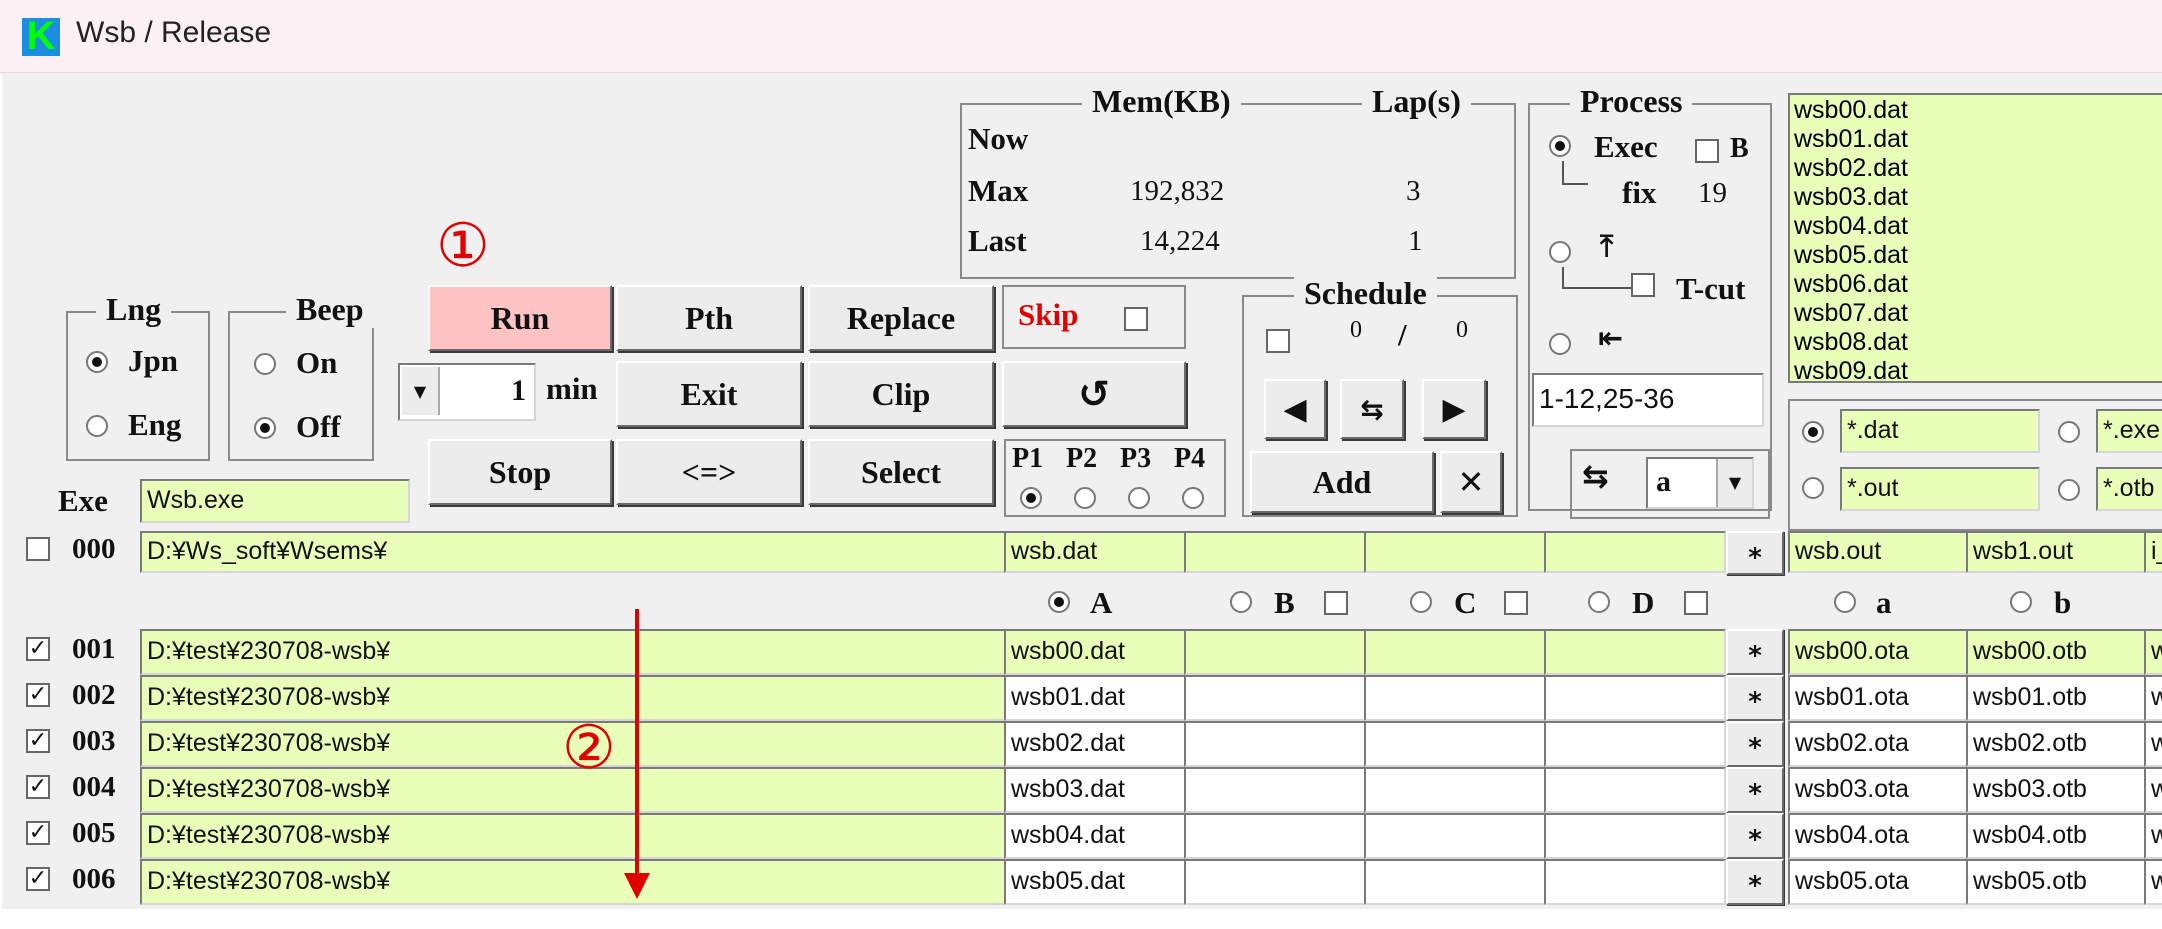 Image resolution: width=2162 pixels, height=929 pixels. I want to click on row-000-out-c: i_, so click(2153, 552).